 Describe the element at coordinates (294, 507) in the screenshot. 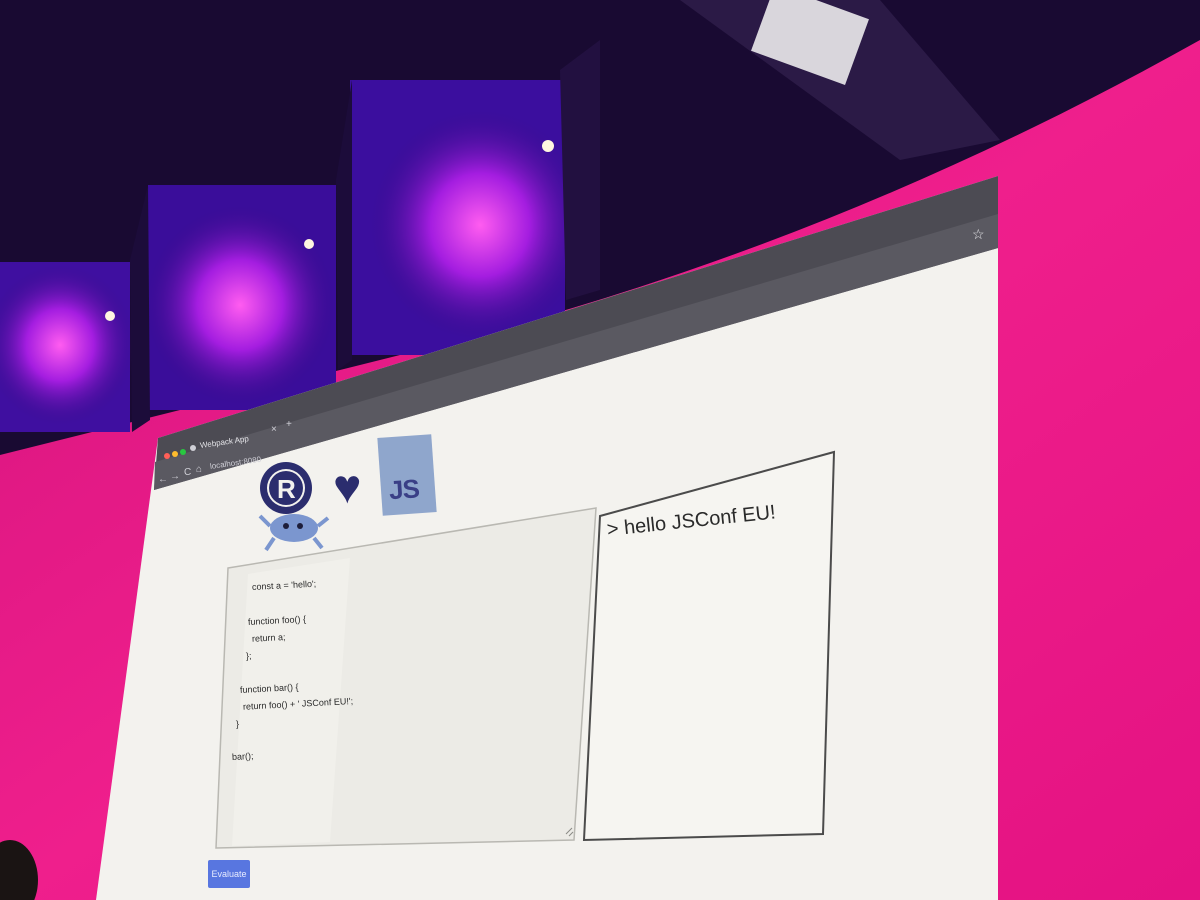

I see `rust-logo: R` at that location.